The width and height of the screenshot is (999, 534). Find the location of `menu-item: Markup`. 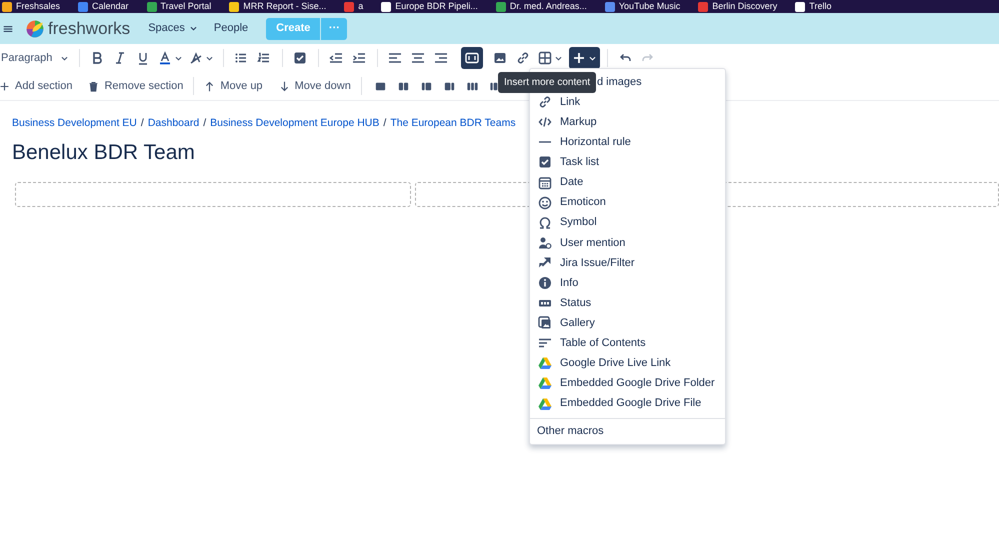

menu-item: Markup is located at coordinates (627, 122).